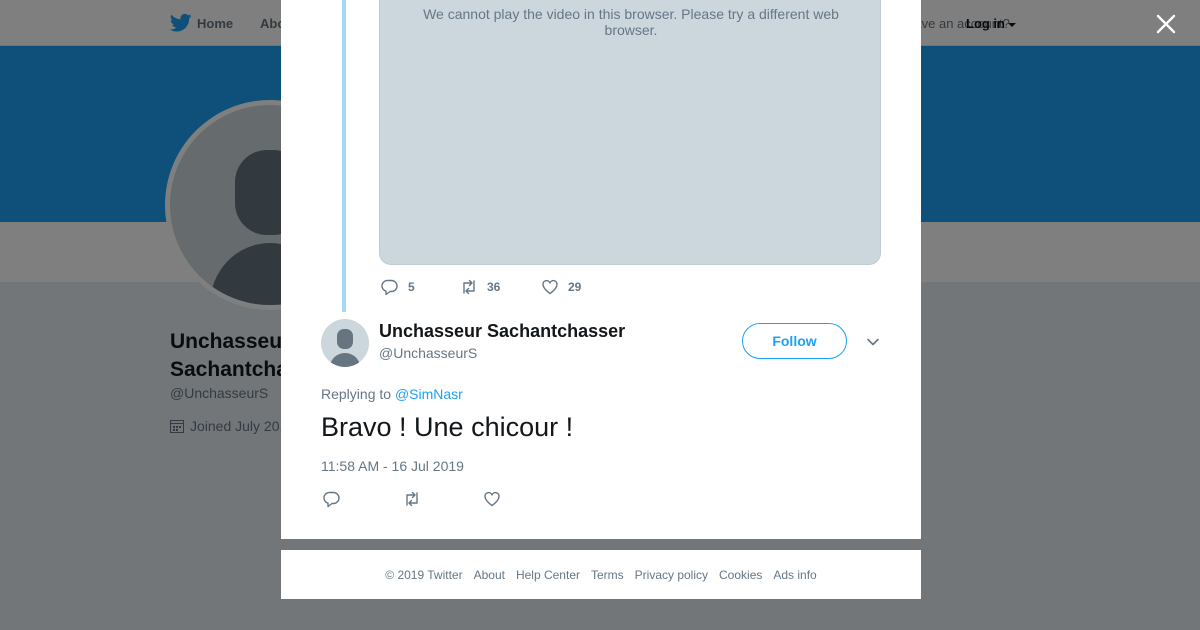 The image size is (1200, 630). I want to click on chevron-down-icon, so click(873, 342).